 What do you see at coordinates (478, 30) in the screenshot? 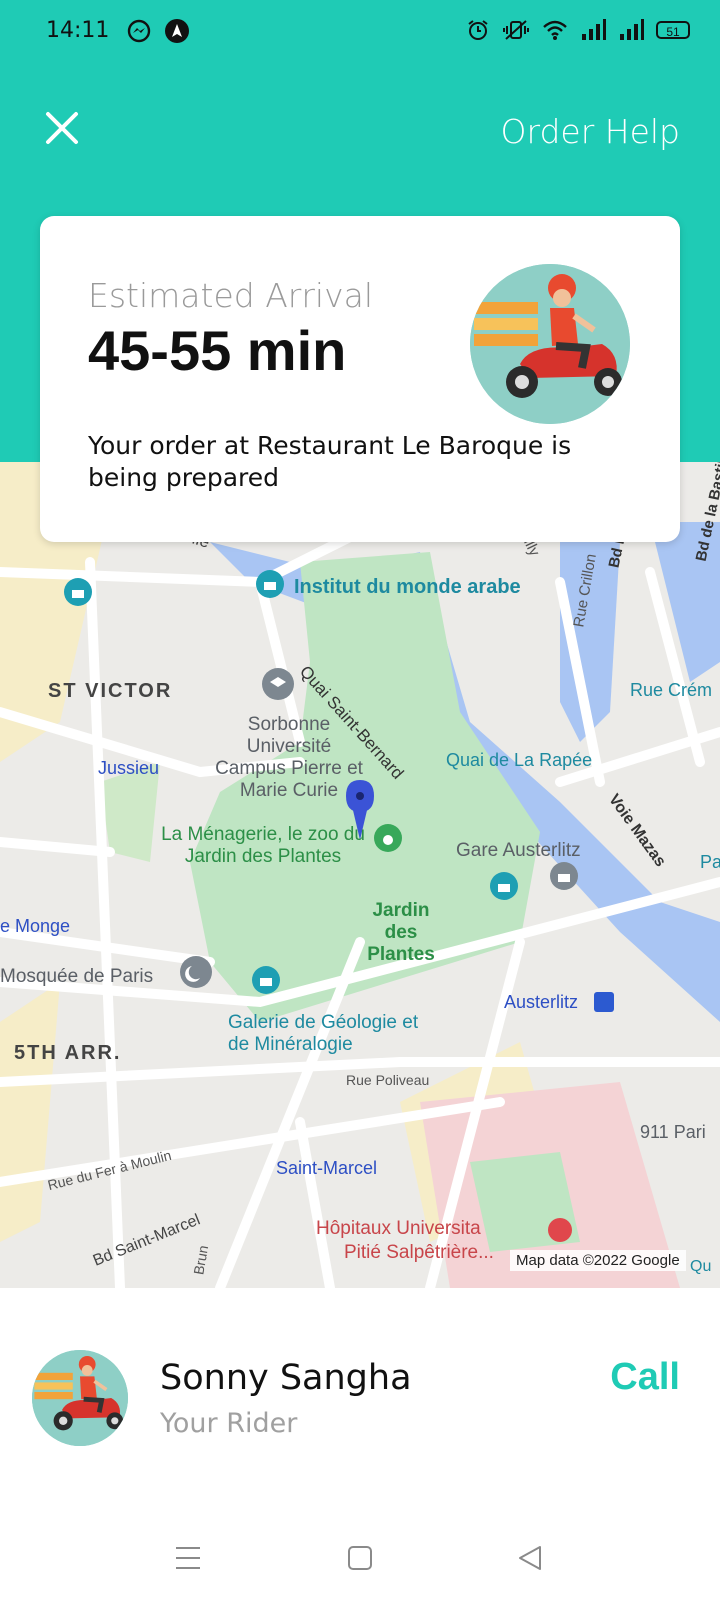
I see `alarm-icon` at bounding box center [478, 30].